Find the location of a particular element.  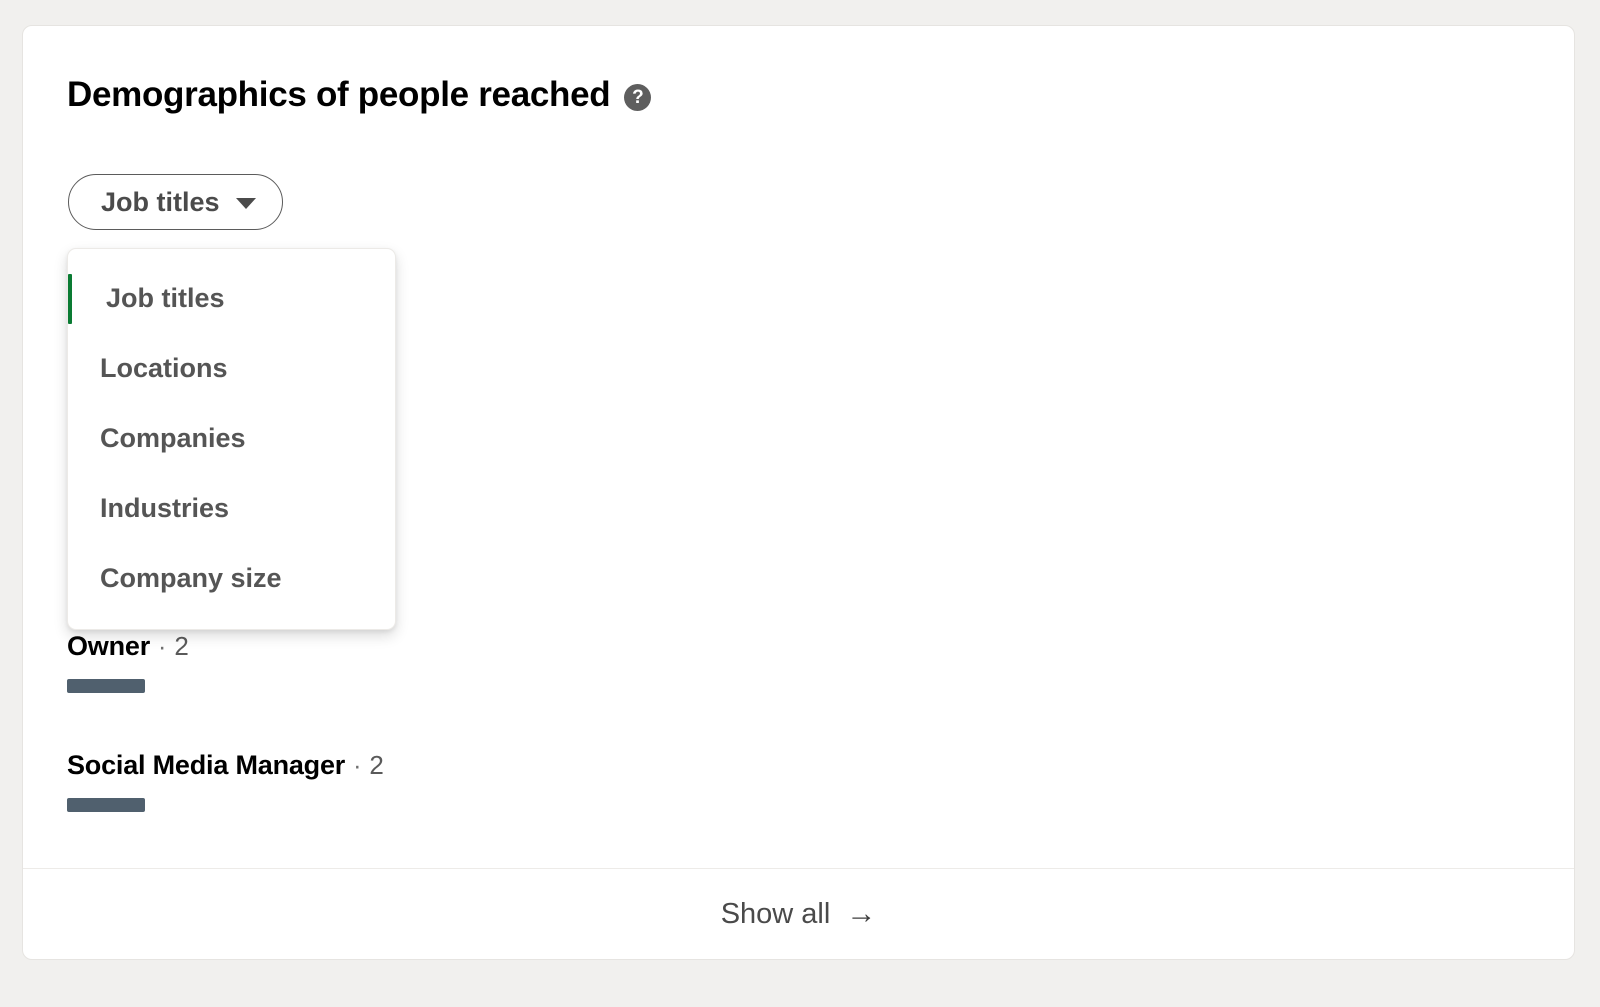

show-all-inner: Show all → is located at coordinates (798, 913).